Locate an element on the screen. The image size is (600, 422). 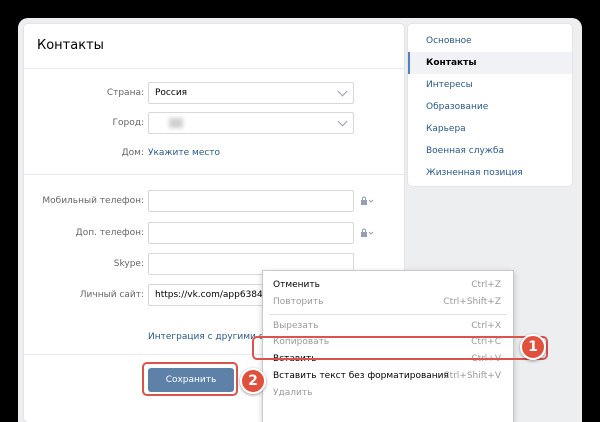
nav-item-main: Основное is located at coordinates (490, 41).